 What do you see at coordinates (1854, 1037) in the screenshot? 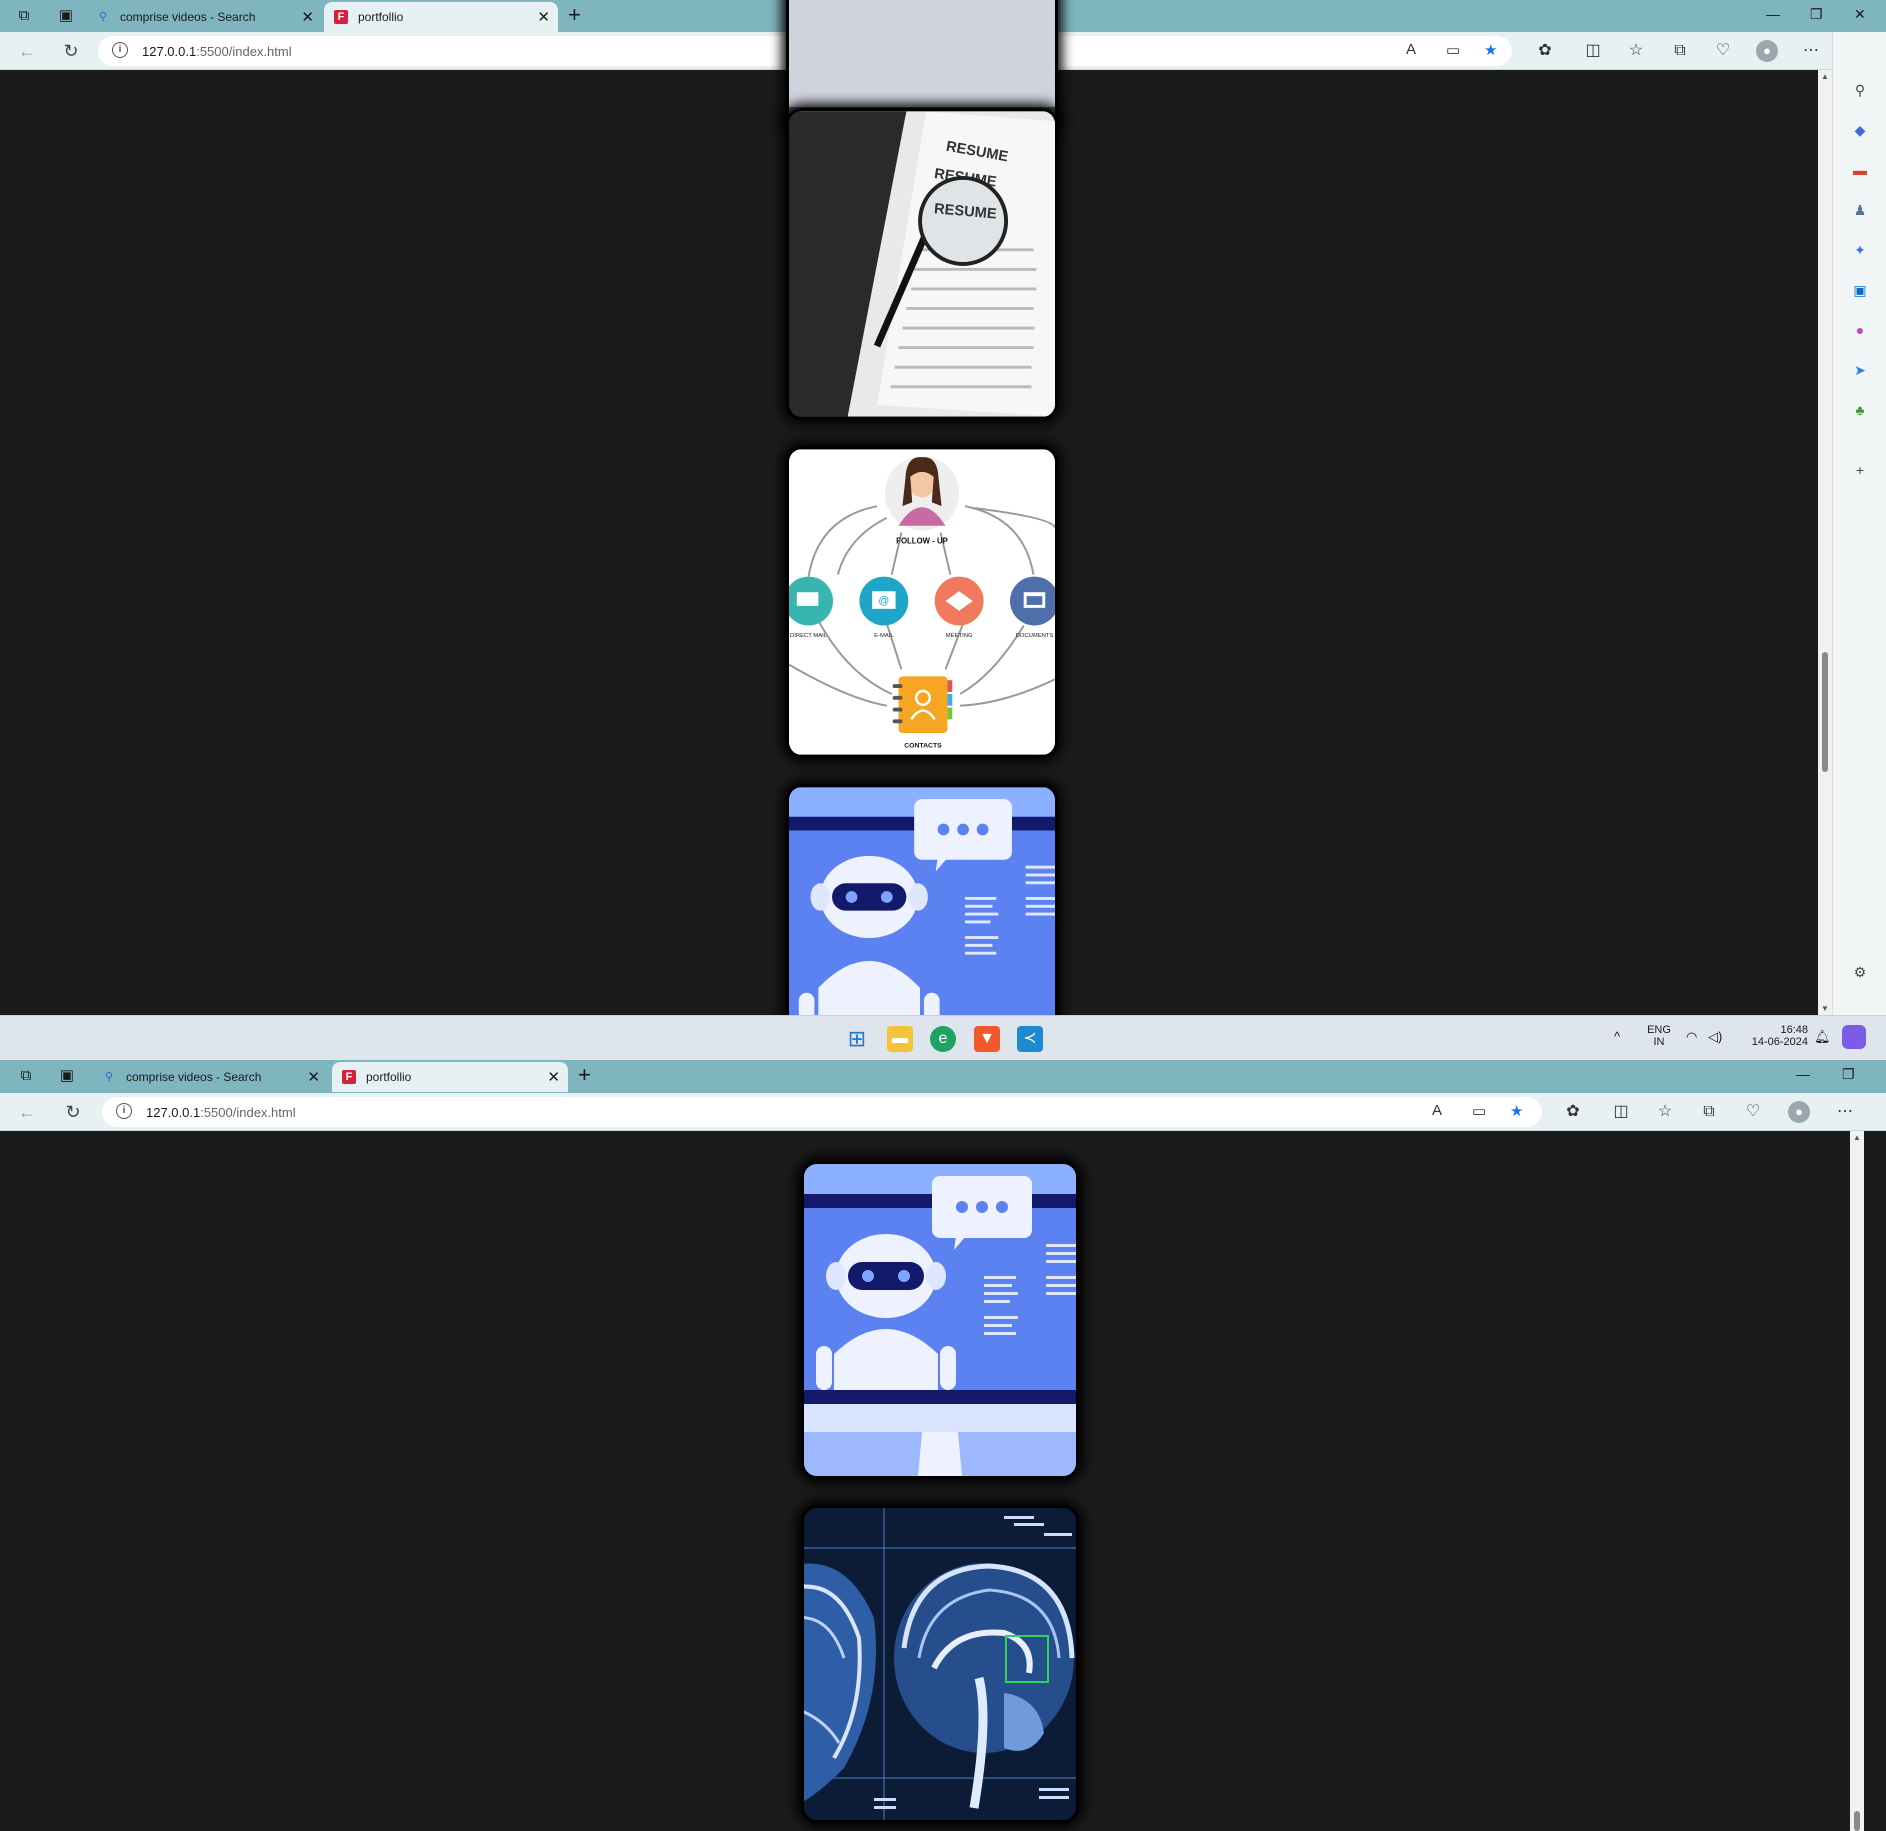
I see `copilot-taskbar-icon` at bounding box center [1854, 1037].